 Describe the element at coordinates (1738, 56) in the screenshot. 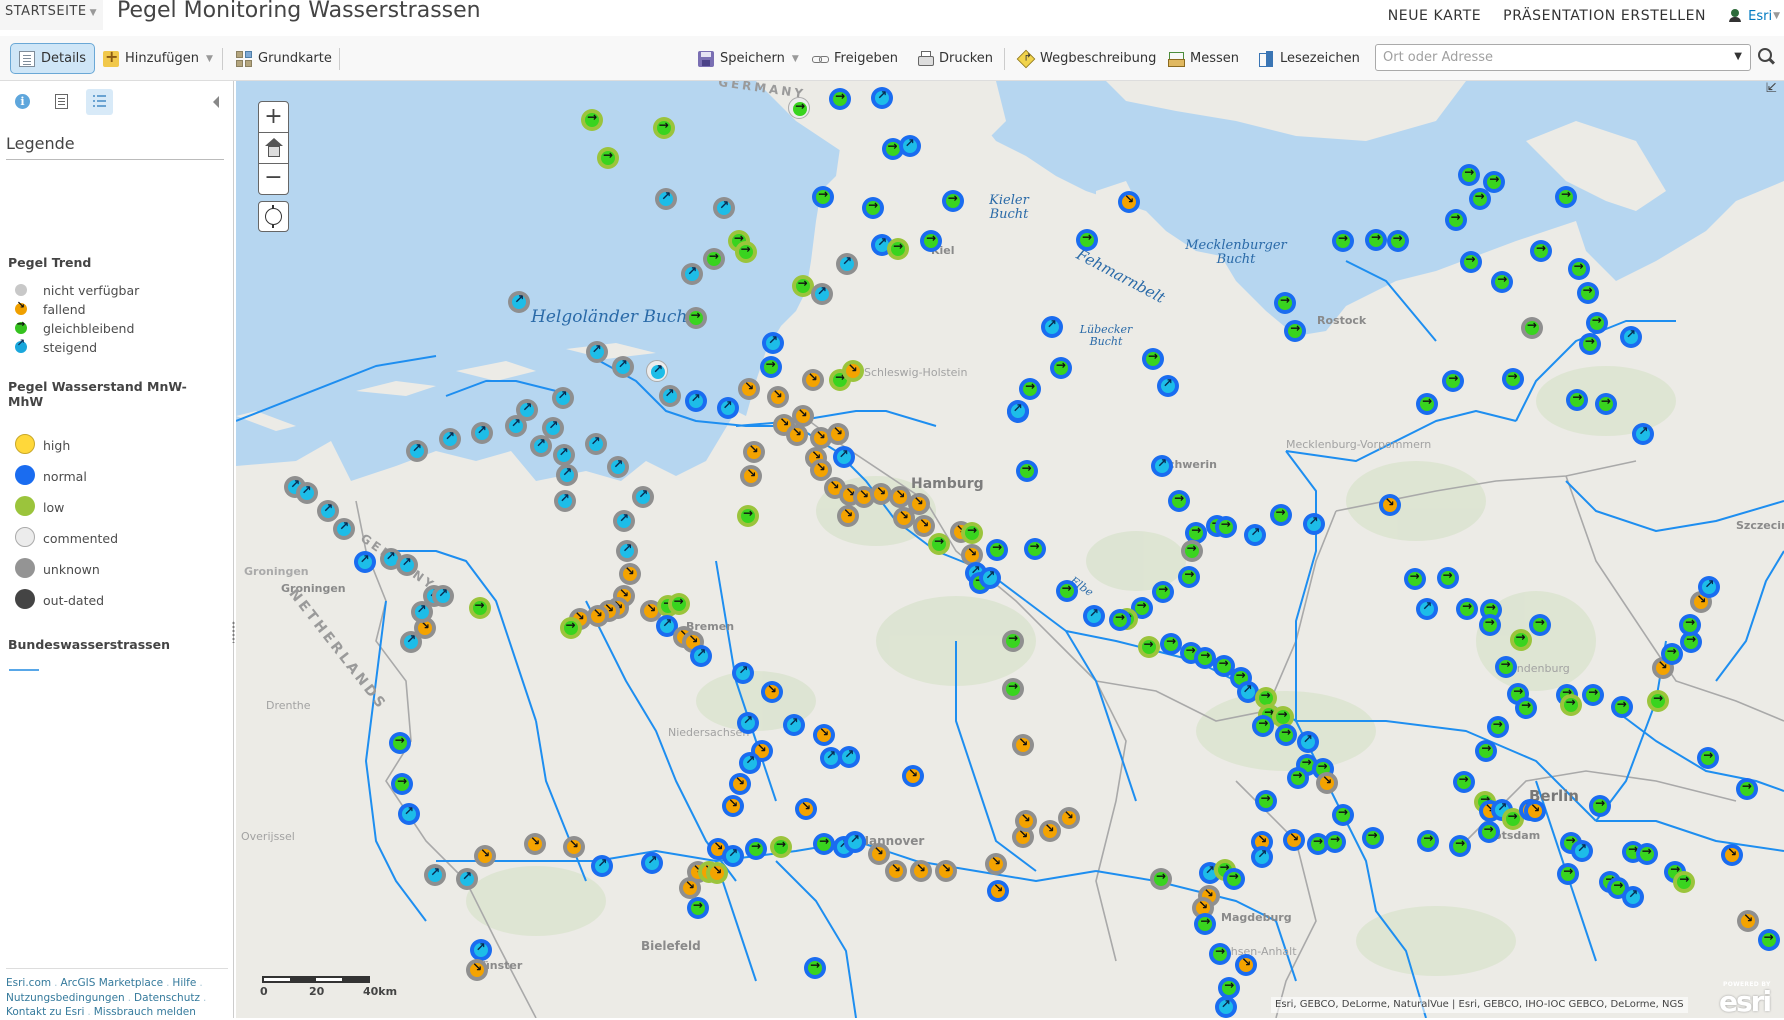

I see `search-source-dropdown: ▼` at that location.